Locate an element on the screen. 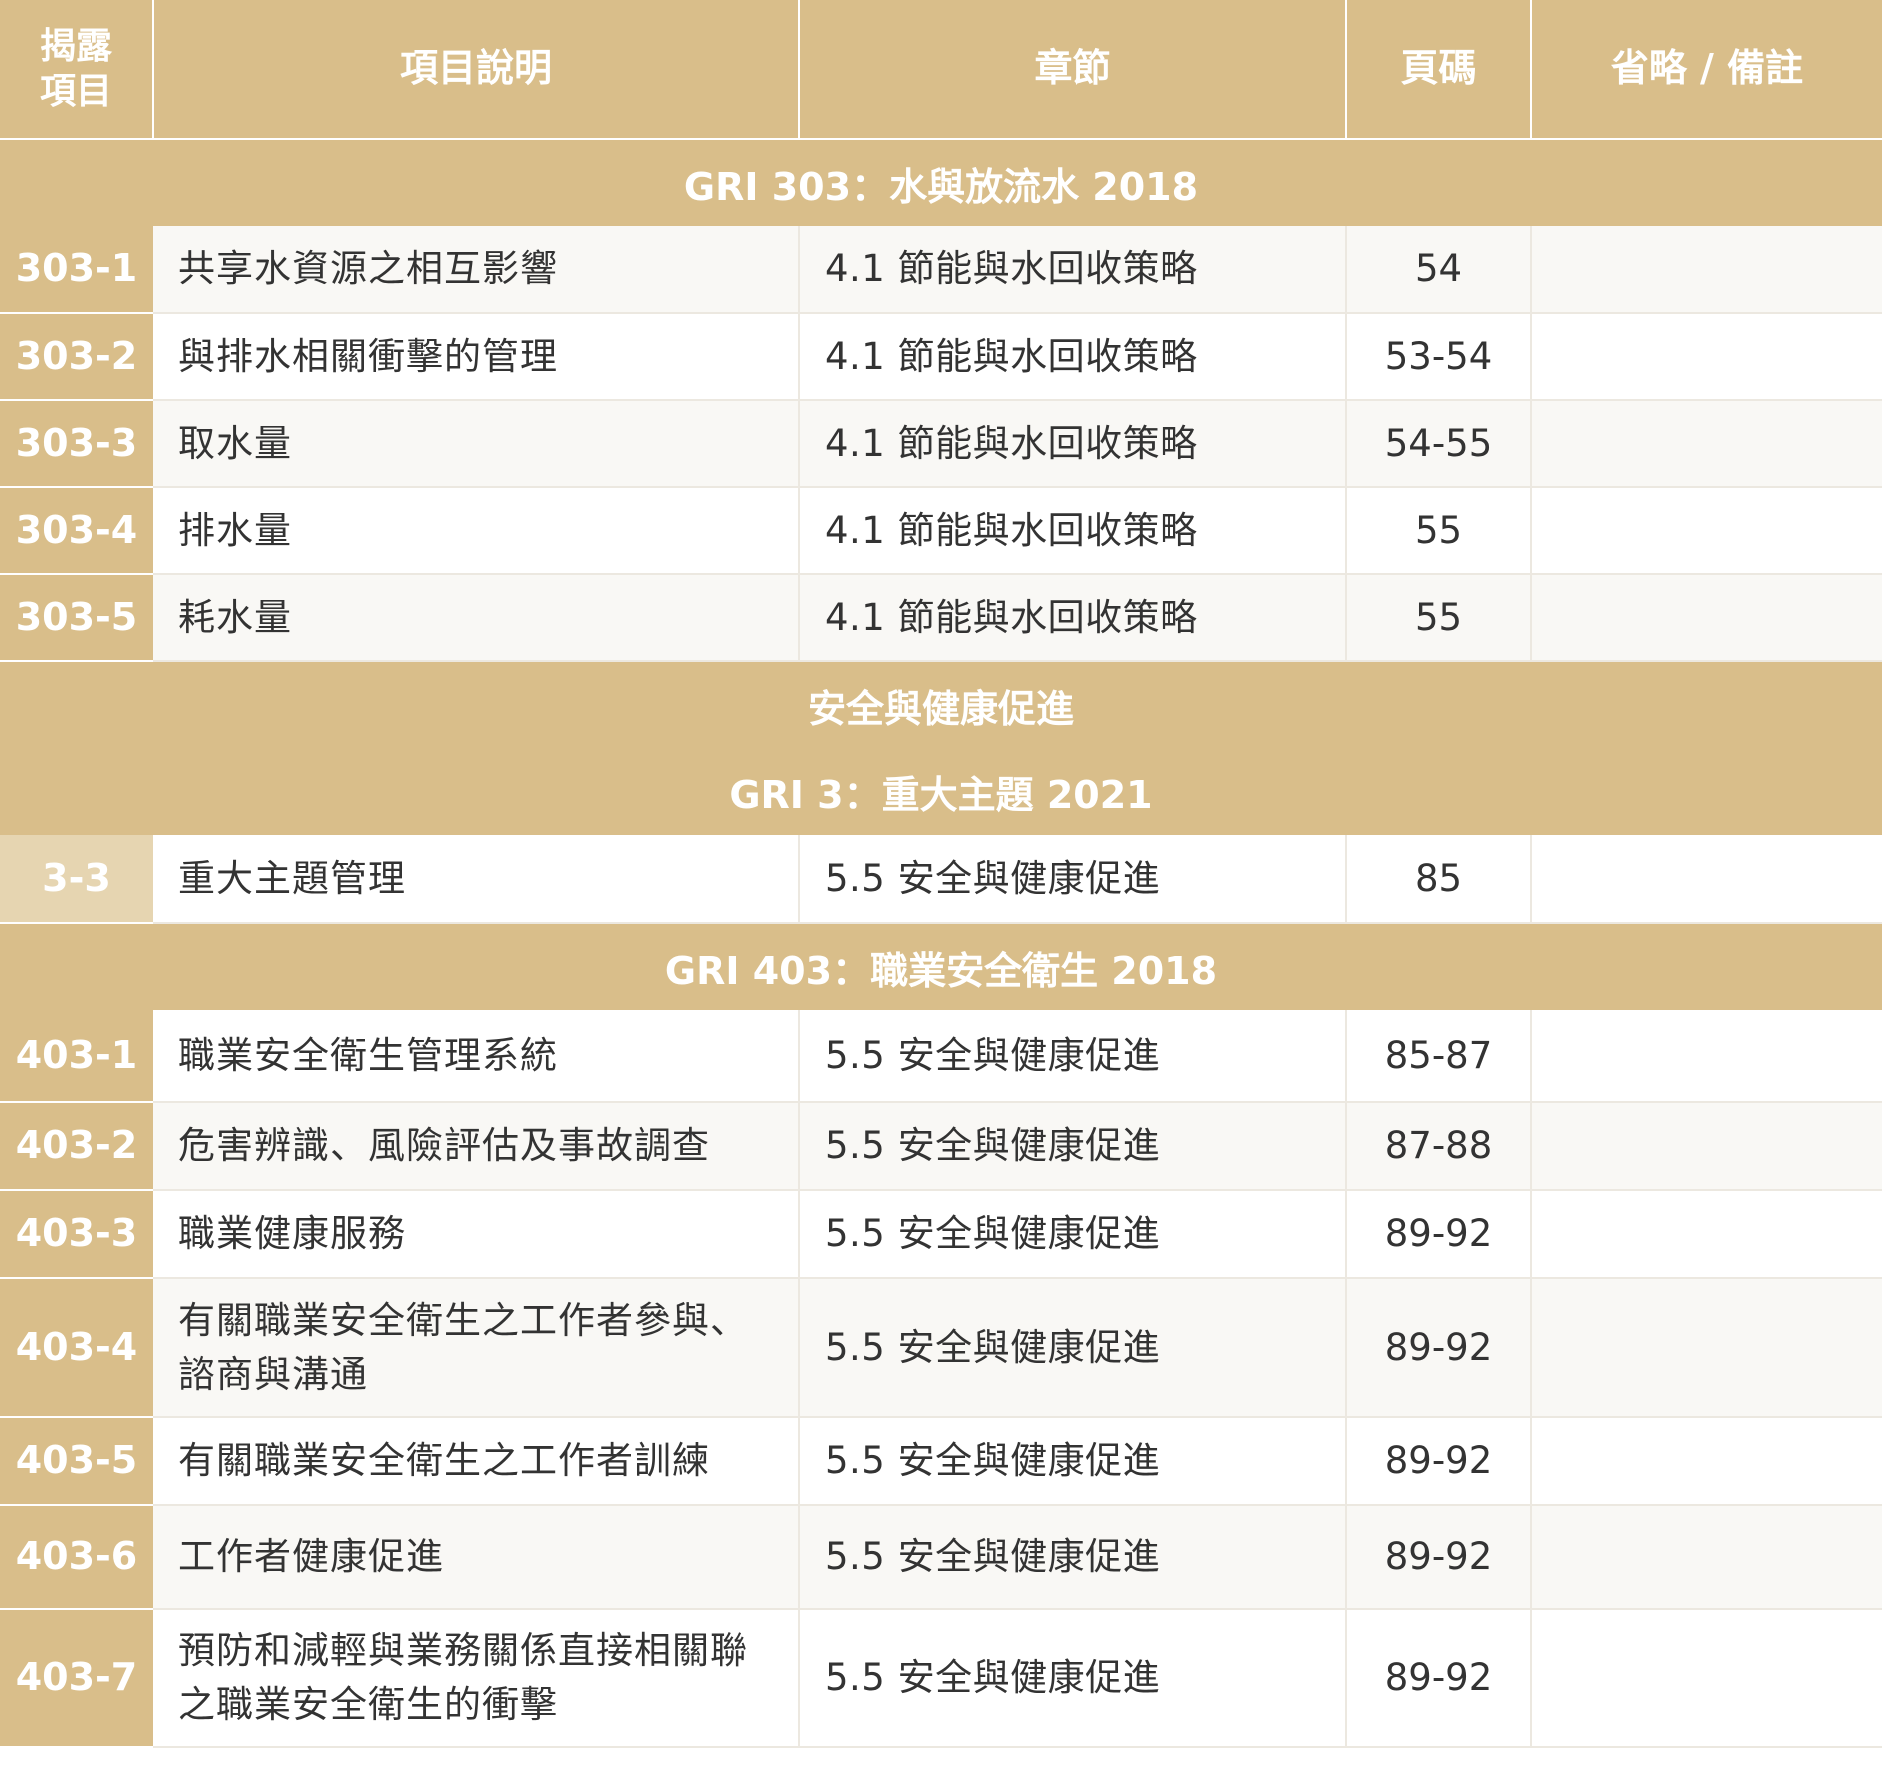 The image size is (1882, 1772). table-row: 3-3 重大主題管理 5.5 安全與健康促進 85 is located at coordinates (941, 879).